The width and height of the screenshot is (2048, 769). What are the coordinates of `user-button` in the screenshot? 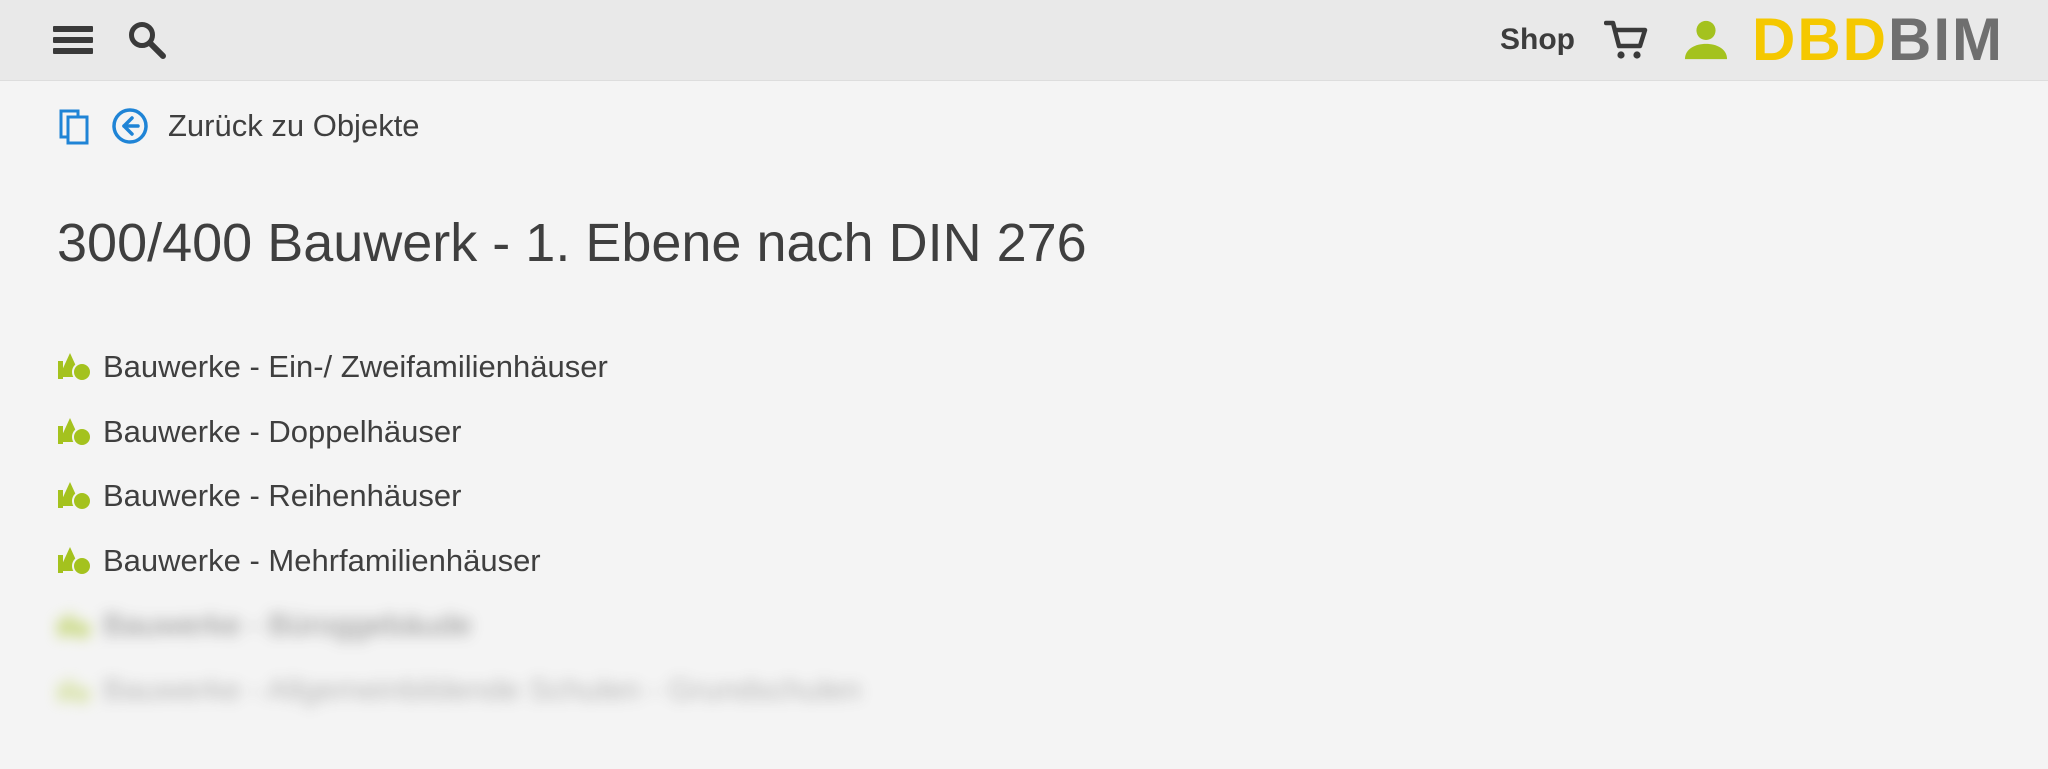 It's located at (1706, 40).